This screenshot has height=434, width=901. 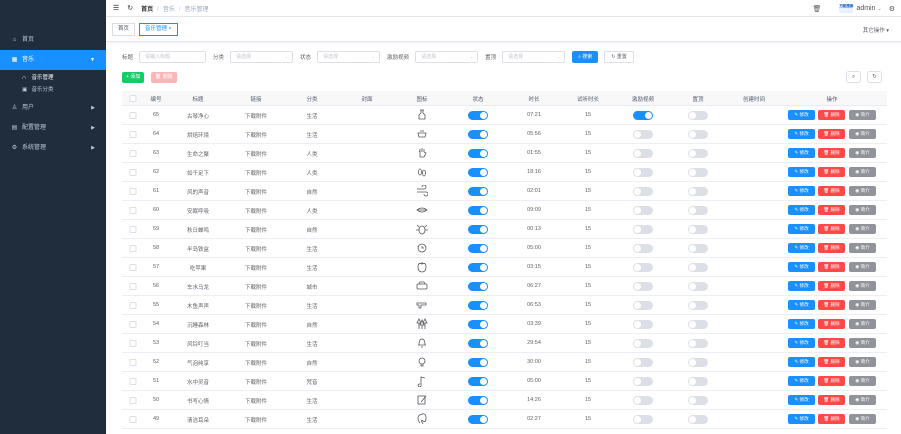 What do you see at coordinates (349, 56) in the screenshot?
I see `status-select: 请选择 ⌄` at bounding box center [349, 56].